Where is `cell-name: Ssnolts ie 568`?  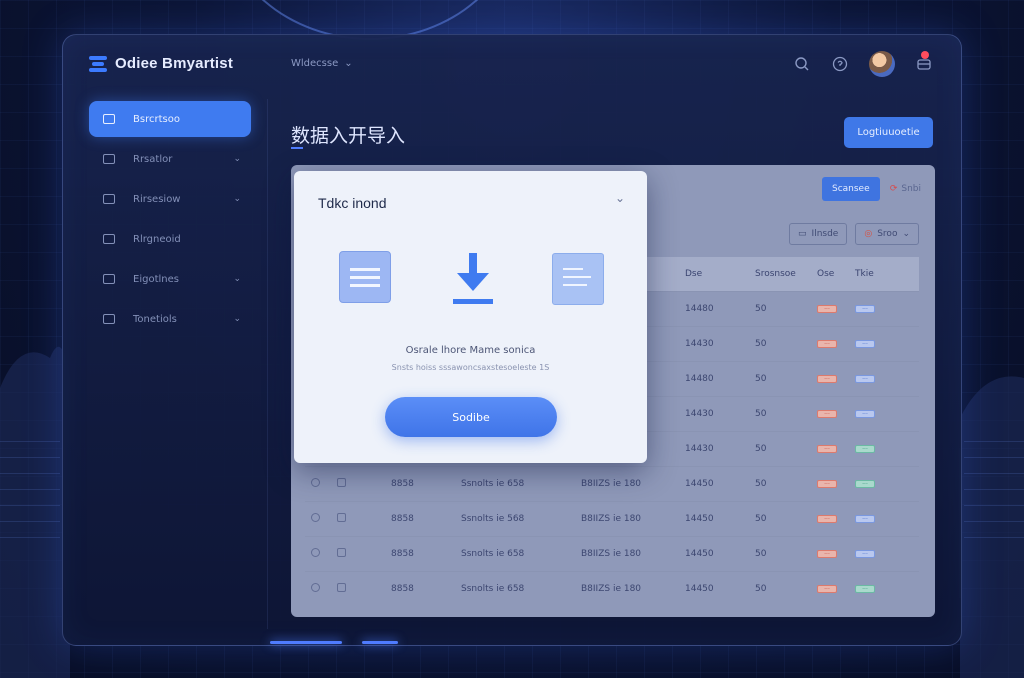
cell-name: Ssnolts ie 568 is located at coordinates (493, 518).